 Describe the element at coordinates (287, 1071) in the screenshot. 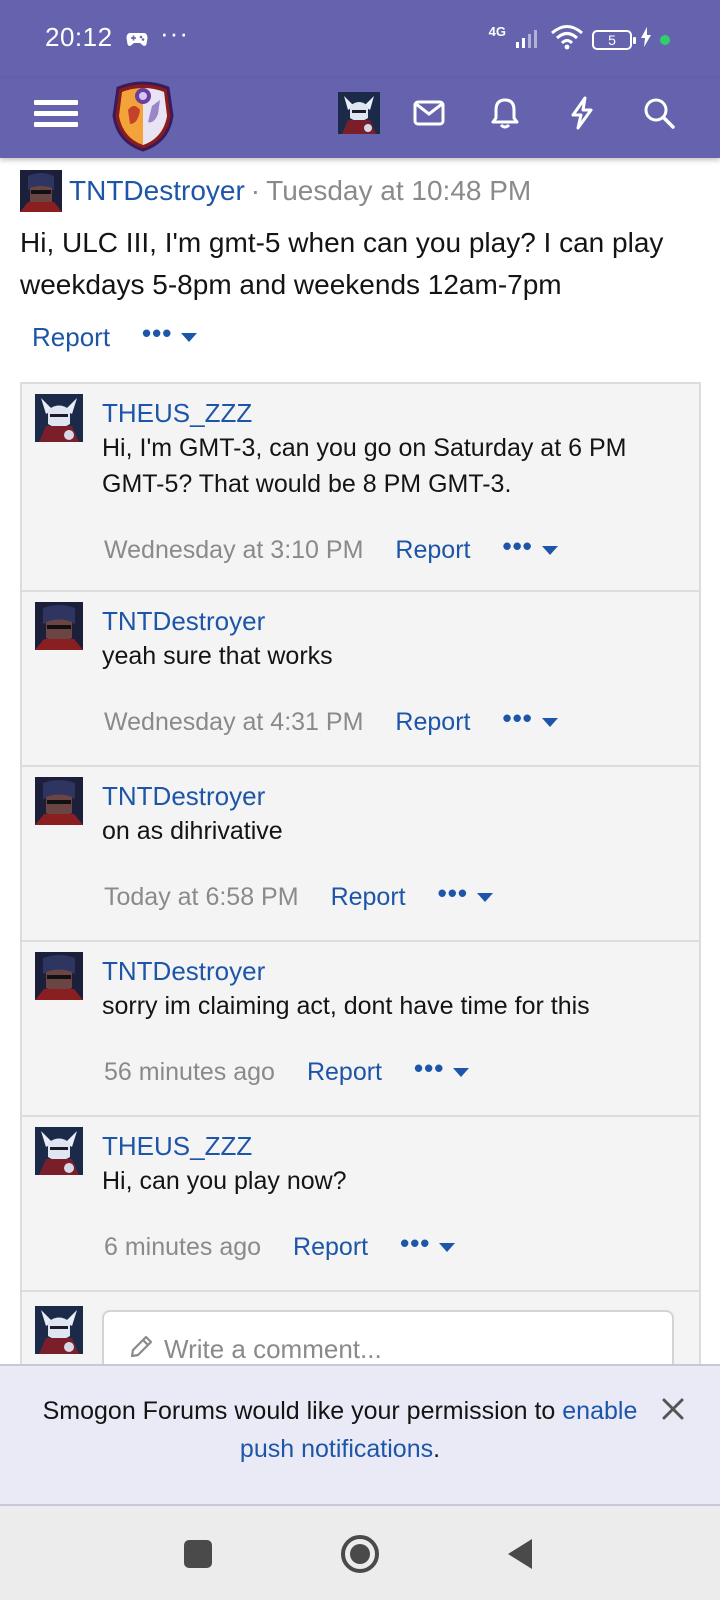

I see `comment-meta: 56 minutes ago Report •••` at that location.